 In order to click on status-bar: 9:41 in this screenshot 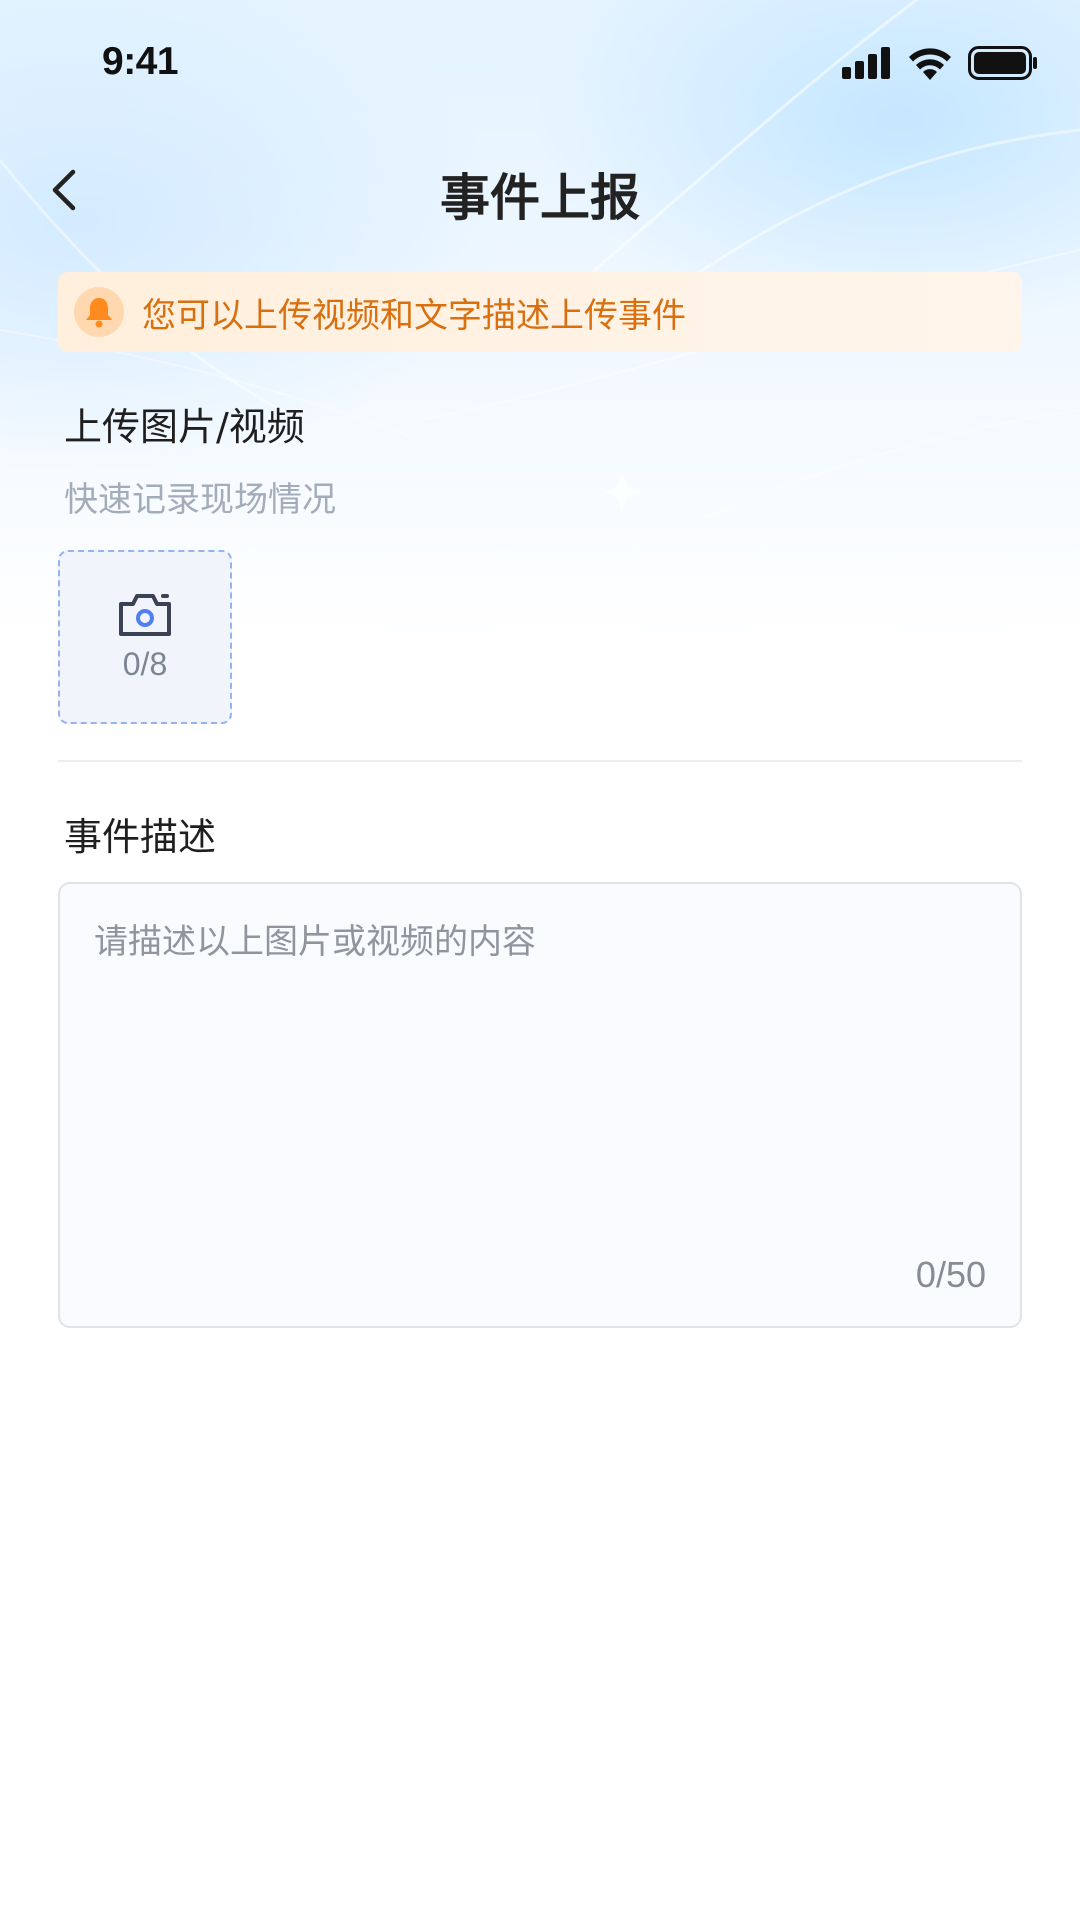, I will do `click(540, 65)`.